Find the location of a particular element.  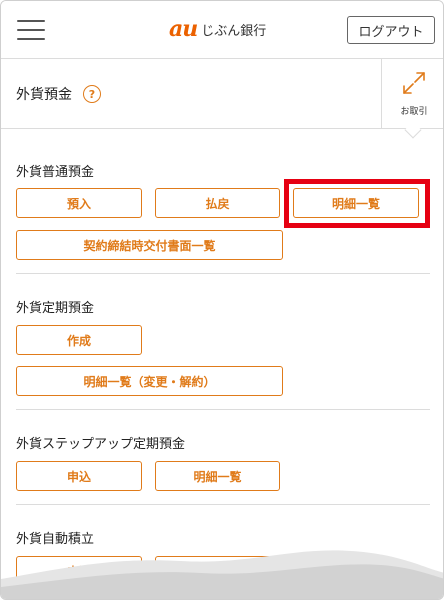

withdraw-button: 払戻 is located at coordinates (217, 203).